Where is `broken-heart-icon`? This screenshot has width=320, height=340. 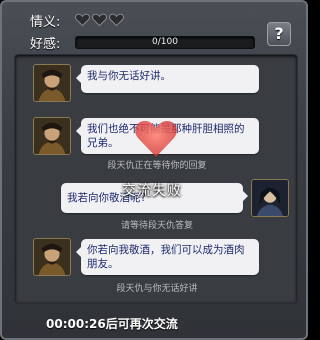
broken-heart-icon is located at coordinates (156, 139).